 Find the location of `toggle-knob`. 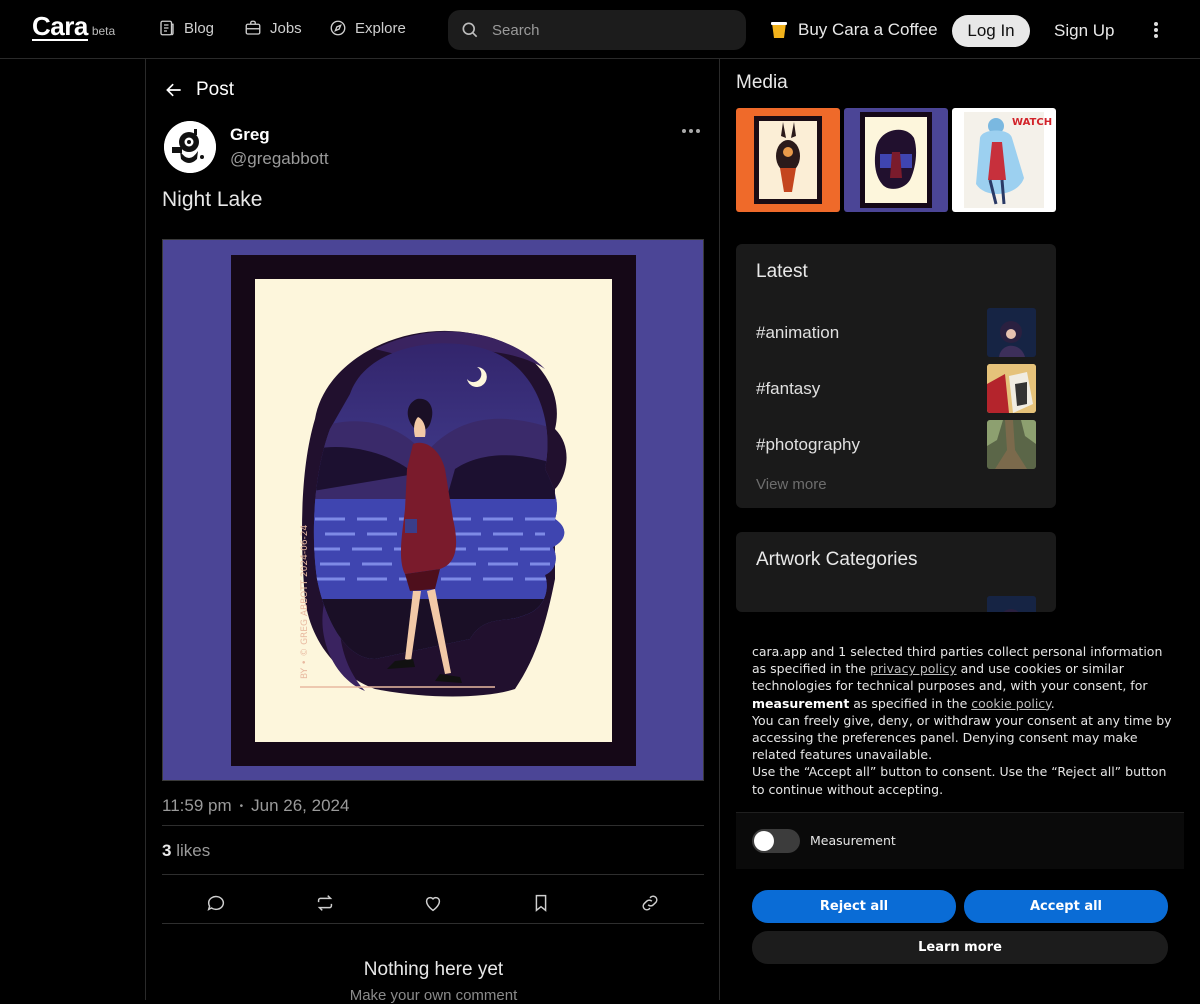

toggle-knob is located at coordinates (764, 841).